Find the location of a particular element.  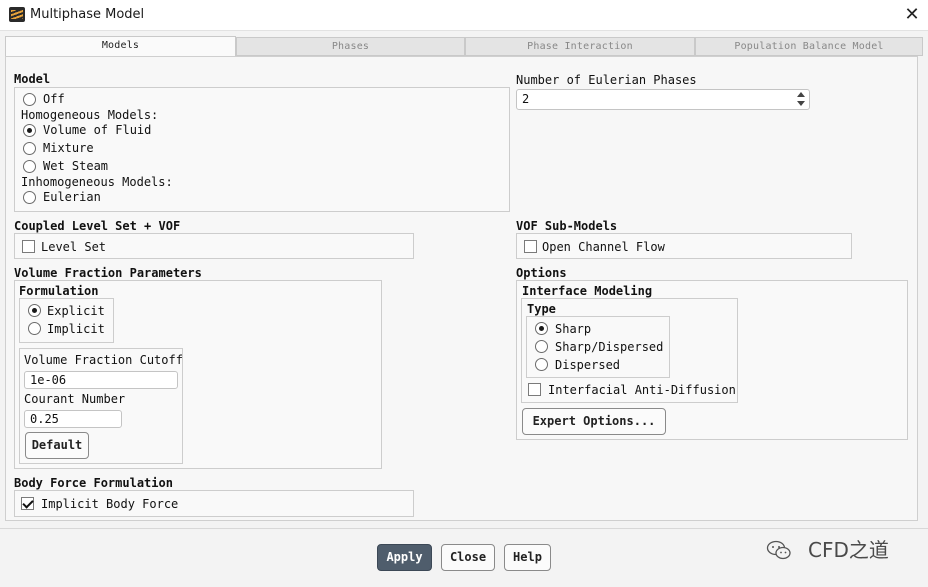

radio-mixture-label: Mixture is located at coordinates (68, 148).